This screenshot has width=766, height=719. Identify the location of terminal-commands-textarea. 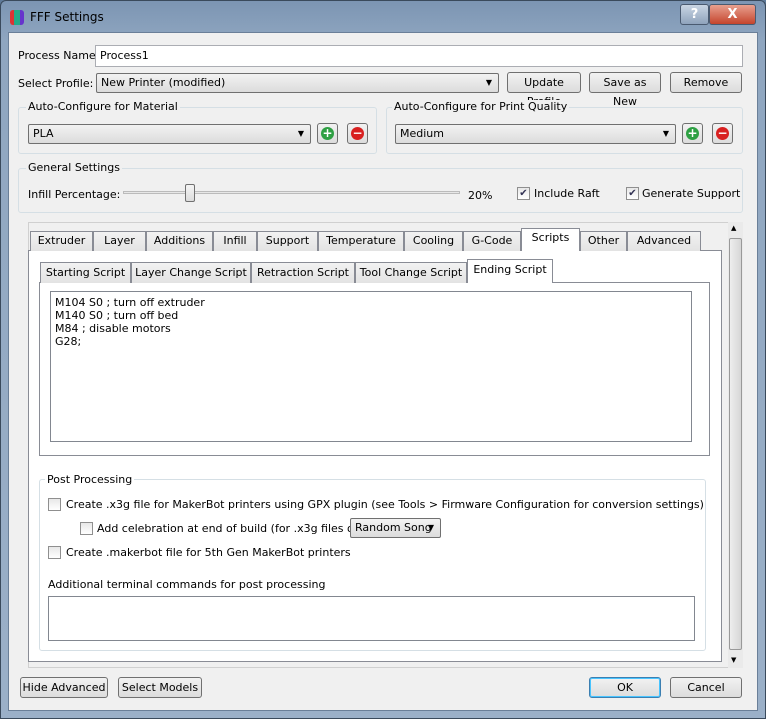
(371, 618).